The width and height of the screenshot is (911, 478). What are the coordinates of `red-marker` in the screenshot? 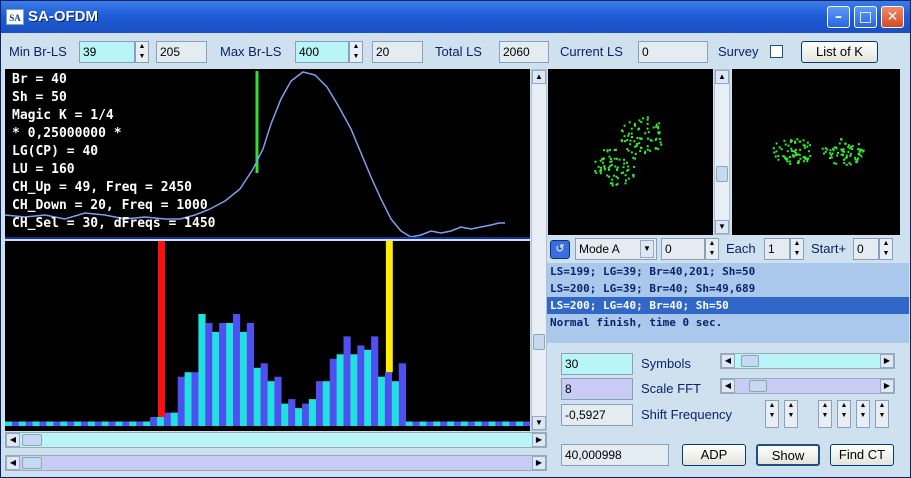 It's located at (161, 329).